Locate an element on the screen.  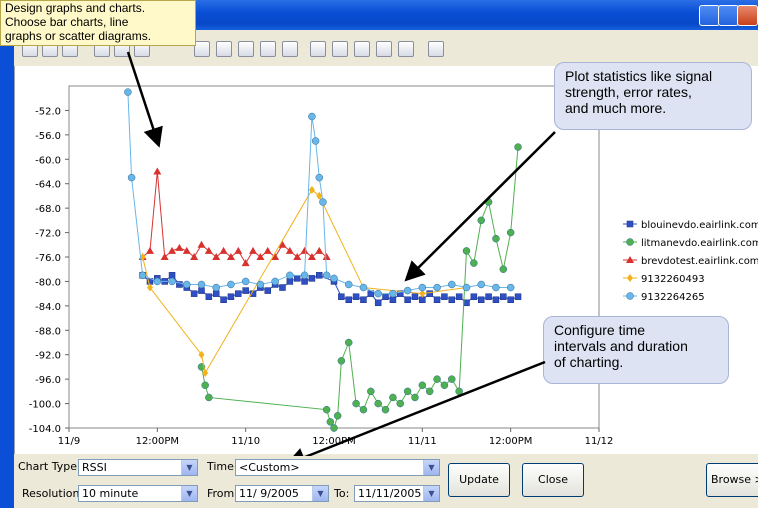
from-date-picker: 11/ 9/2005 ▼ is located at coordinates (282, 493).